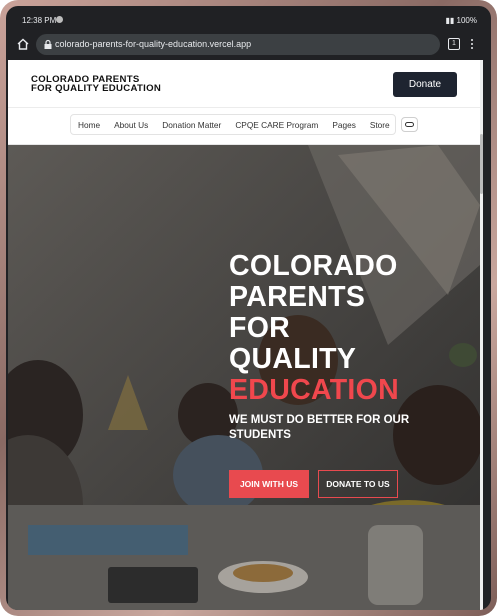 This screenshot has height=616, width=497. What do you see at coordinates (450, 20) in the screenshot?
I see `signal-icon: ▮▮` at bounding box center [450, 20].